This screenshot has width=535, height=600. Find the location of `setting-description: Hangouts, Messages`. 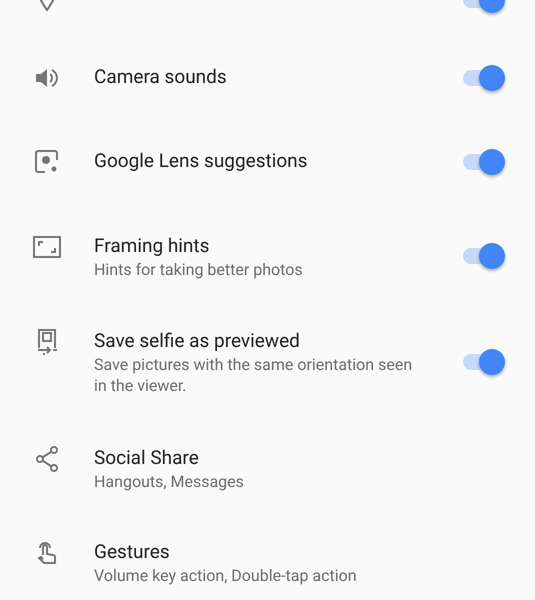

setting-description: Hangouts, Messages is located at coordinates (169, 481).